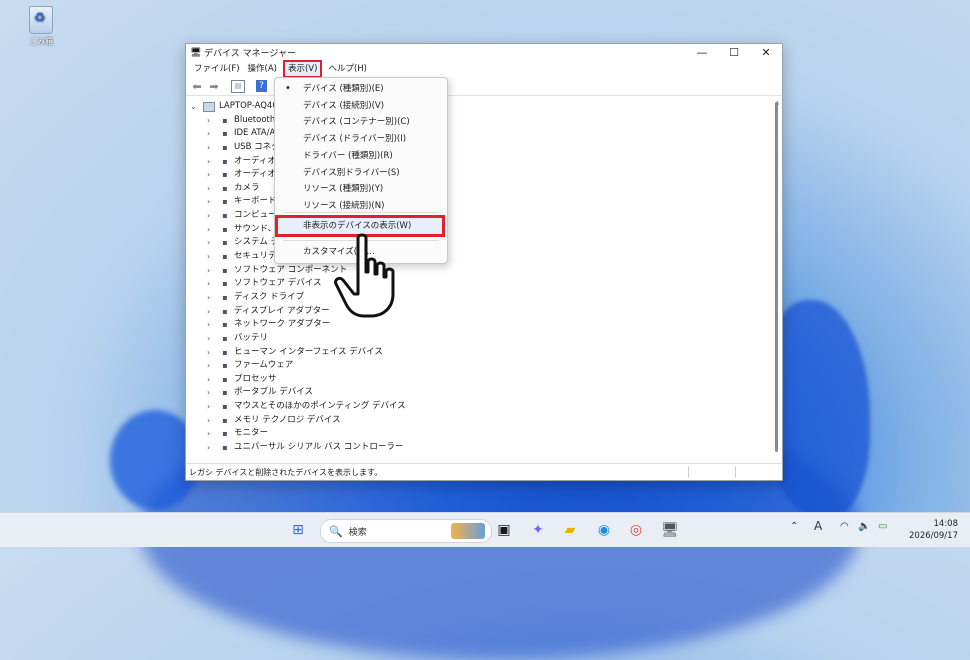  I want to click on view-menu-item: • デバイス (種類別)(E), so click(361, 89).